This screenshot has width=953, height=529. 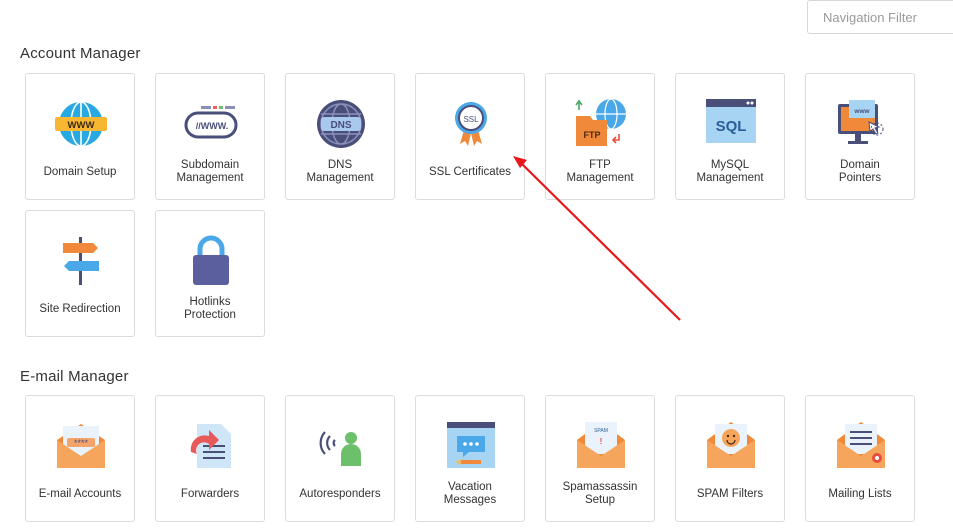 I want to click on tile-label: Mailing Lists, so click(x=860, y=493).